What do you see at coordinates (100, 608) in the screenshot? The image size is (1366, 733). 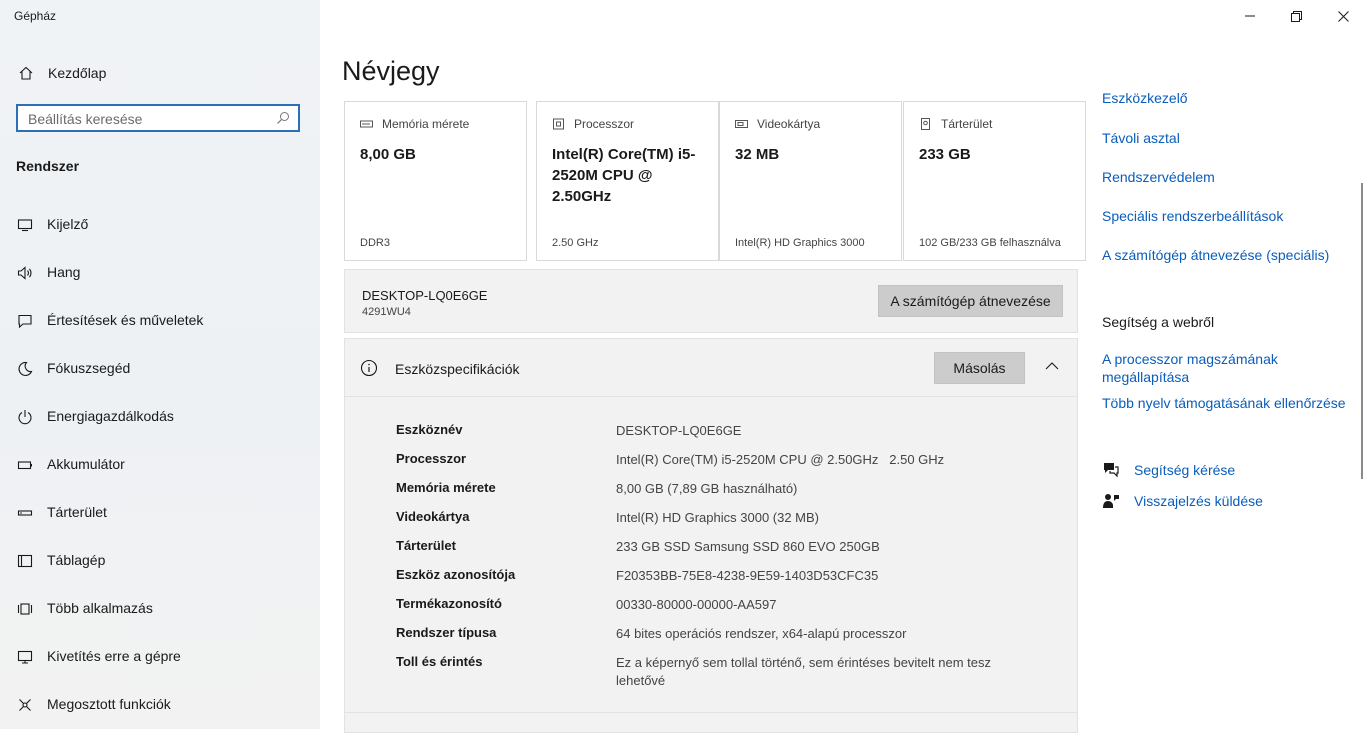 I see `sidebar-item-label: Több alkalmazás` at bounding box center [100, 608].